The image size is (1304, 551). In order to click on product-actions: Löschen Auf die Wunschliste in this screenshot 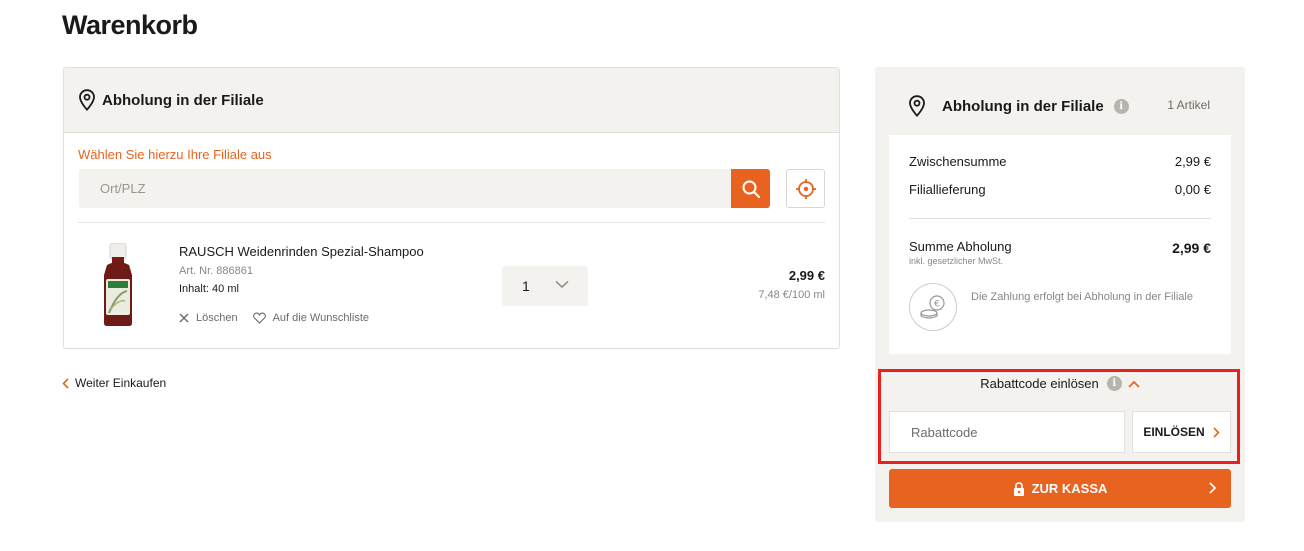, I will do `click(281, 318)`.